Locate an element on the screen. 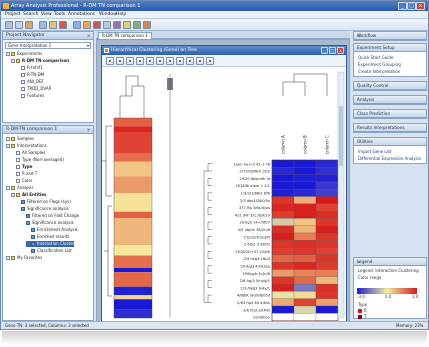 The height and width of the screenshot is (347, 429). new-project-icon is located at coordinates (9, 25).